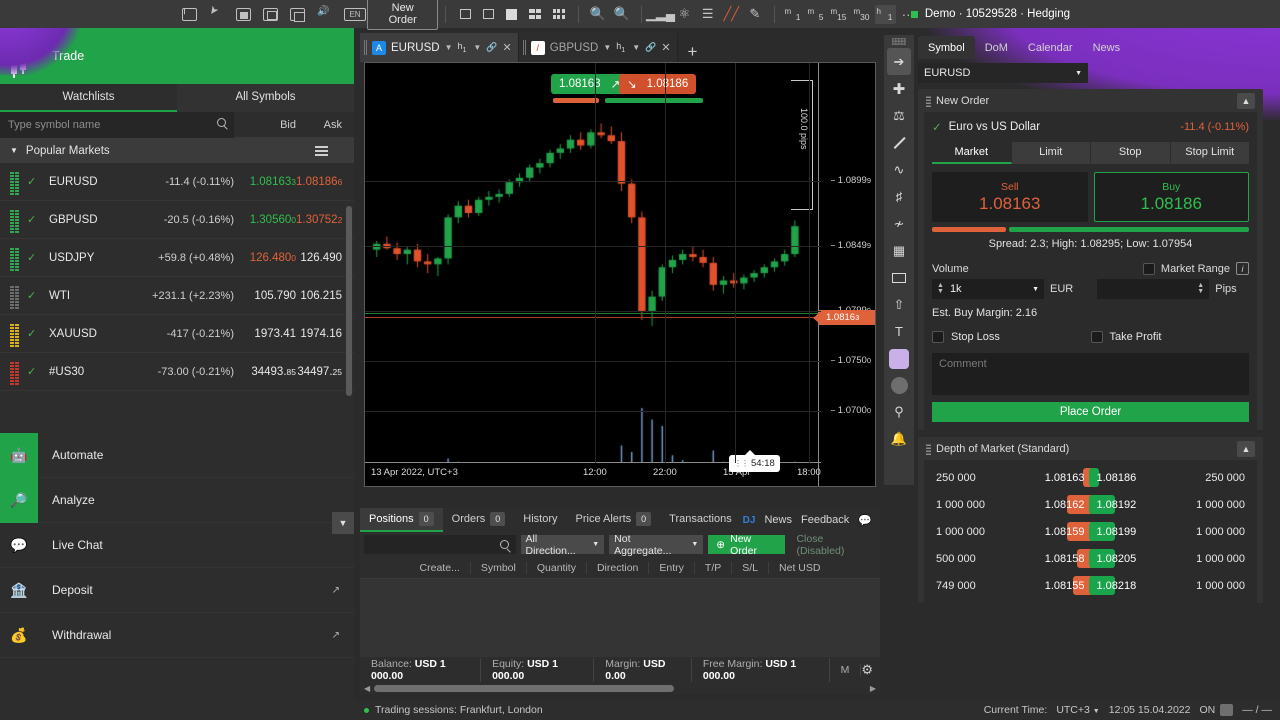 Image resolution: width=1280 pixels, height=720 pixels. Describe the element at coordinates (1077, 710) in the screenshot. I see `timezone-select: UTC+3 ▼` at that location.